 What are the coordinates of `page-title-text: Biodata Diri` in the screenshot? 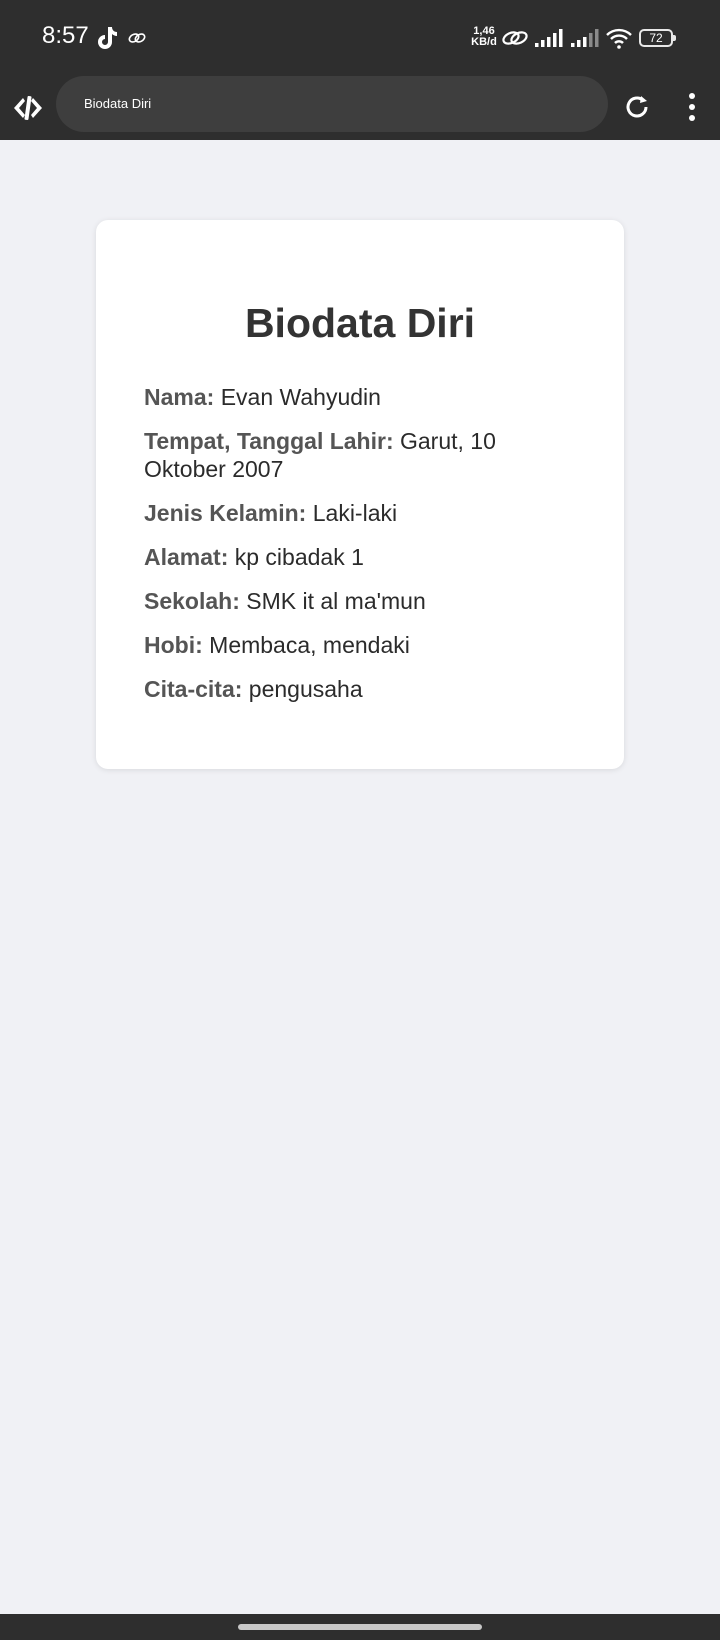 It's located at (118, 103).